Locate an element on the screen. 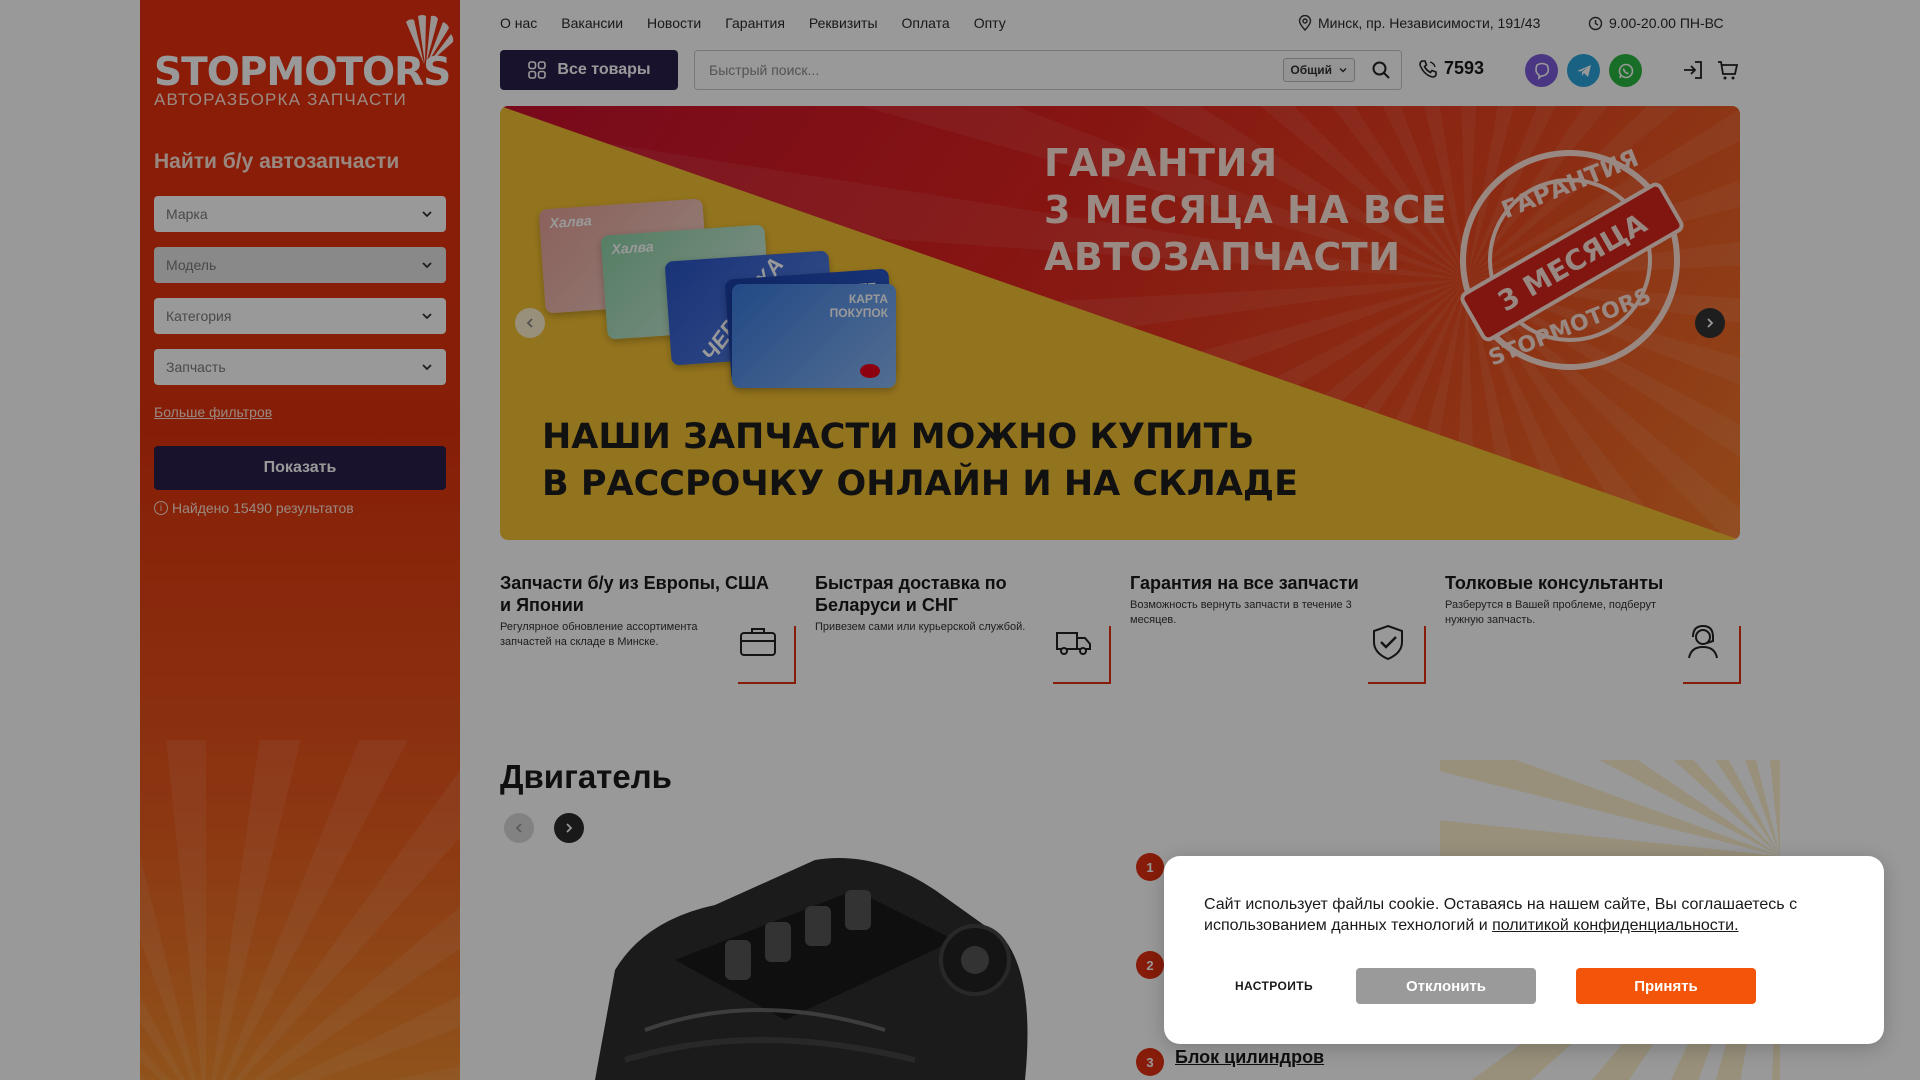 This screenshot has height=1080, width=1920. cookie-settings-button: НАСТРОИТЬ is located at coordinates (1274, 986).